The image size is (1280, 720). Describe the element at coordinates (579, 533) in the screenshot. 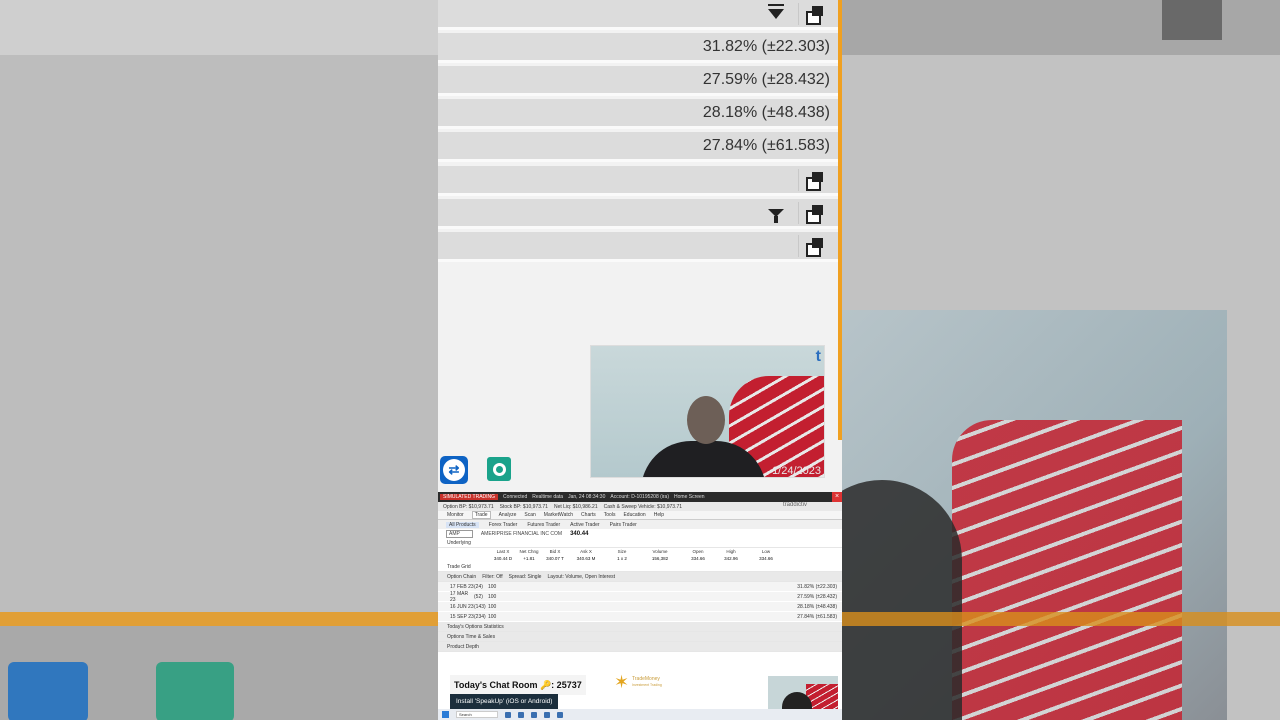

I see `last-price: 340.44` at that location.